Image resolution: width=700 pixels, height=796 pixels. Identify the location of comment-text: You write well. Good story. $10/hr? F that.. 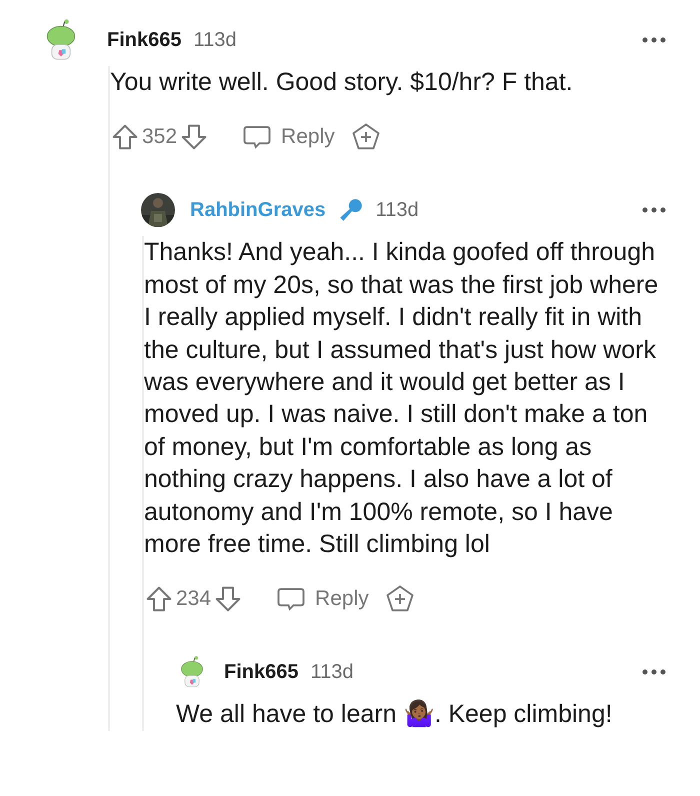
(342, 82).